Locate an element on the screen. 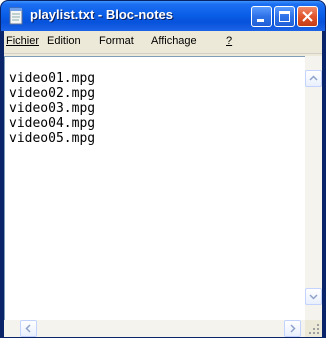  title-bar: playlist.txt - Bloc-notes is located at coordinates (163, 16).